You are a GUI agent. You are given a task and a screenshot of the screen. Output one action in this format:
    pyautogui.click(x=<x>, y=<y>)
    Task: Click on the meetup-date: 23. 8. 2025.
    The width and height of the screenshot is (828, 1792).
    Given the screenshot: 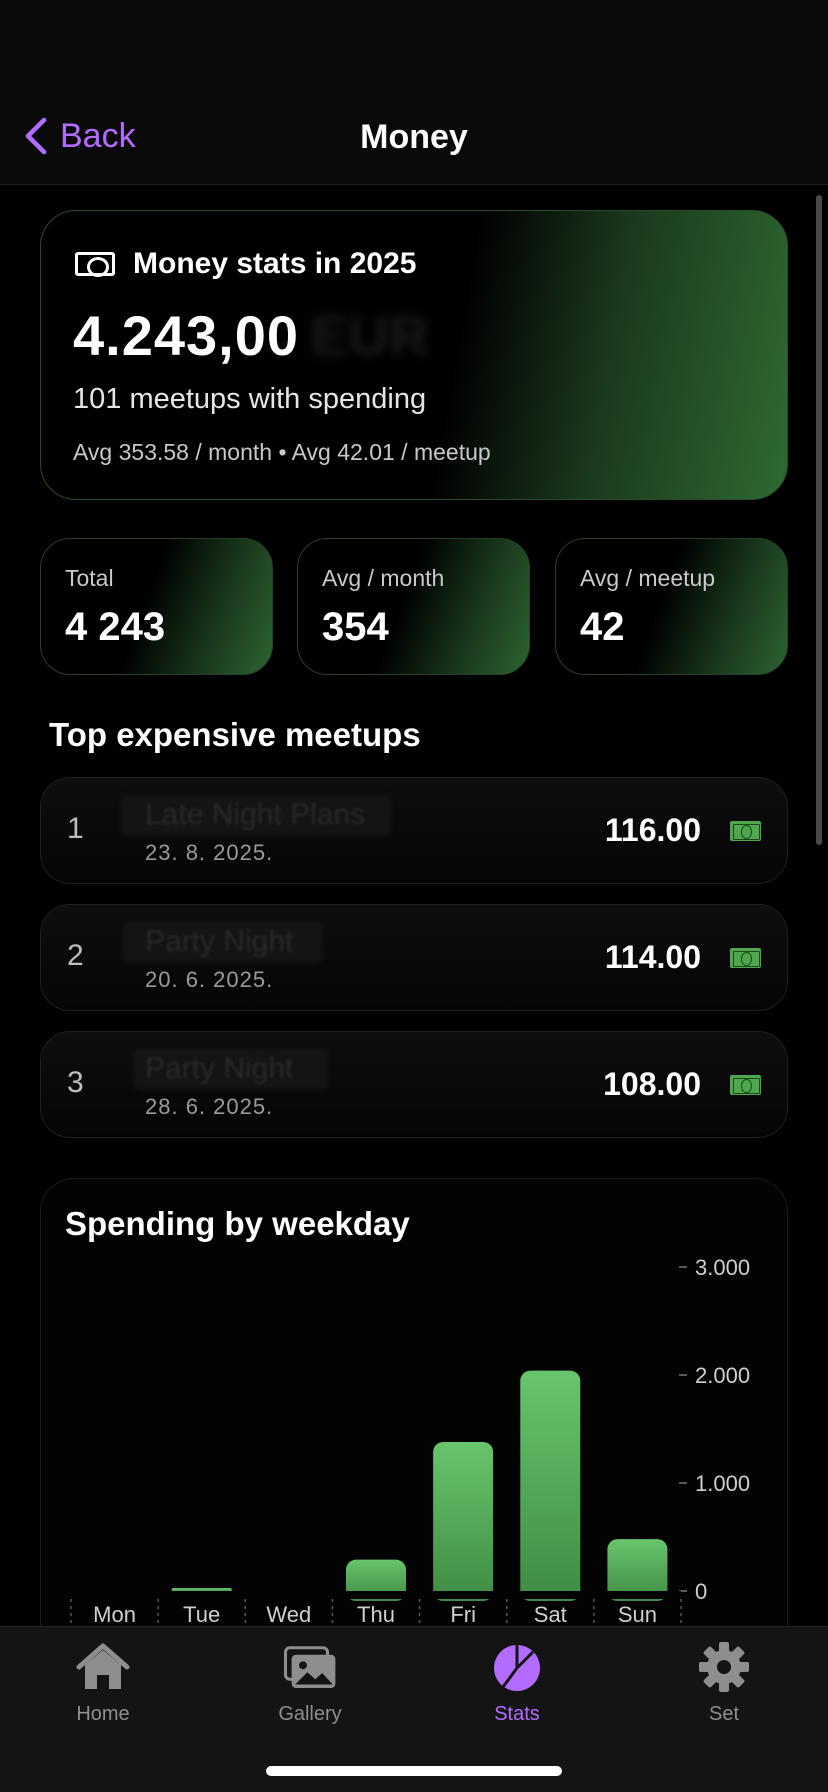 What is the action you would take?
    pyautogui.click(x=209, y=852)
    